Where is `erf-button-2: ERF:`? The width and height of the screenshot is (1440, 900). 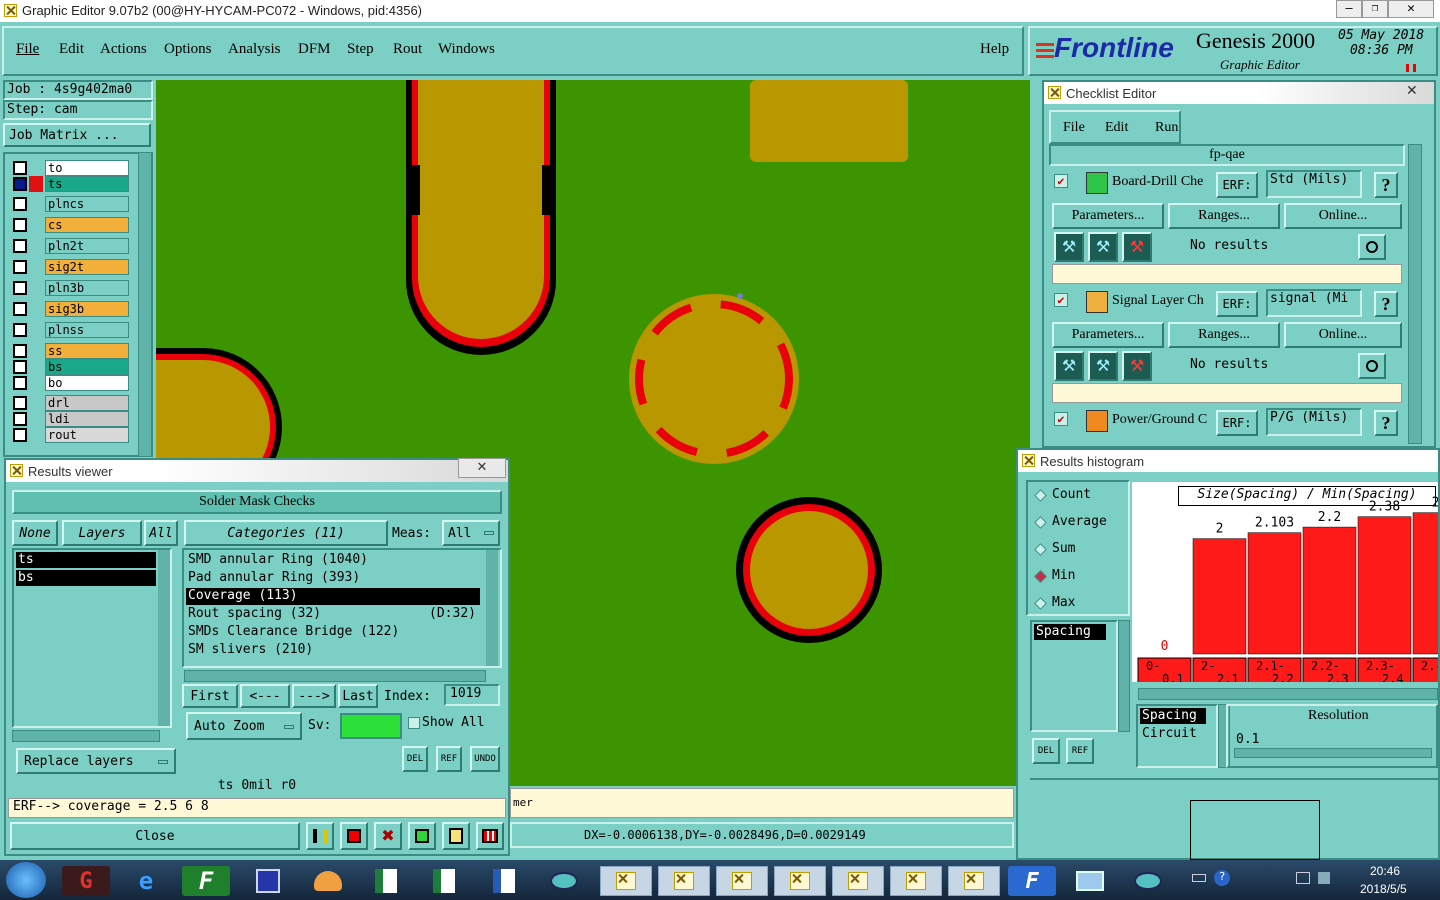 erf-button-2: ERF: is located at coordinates (1237, 423).